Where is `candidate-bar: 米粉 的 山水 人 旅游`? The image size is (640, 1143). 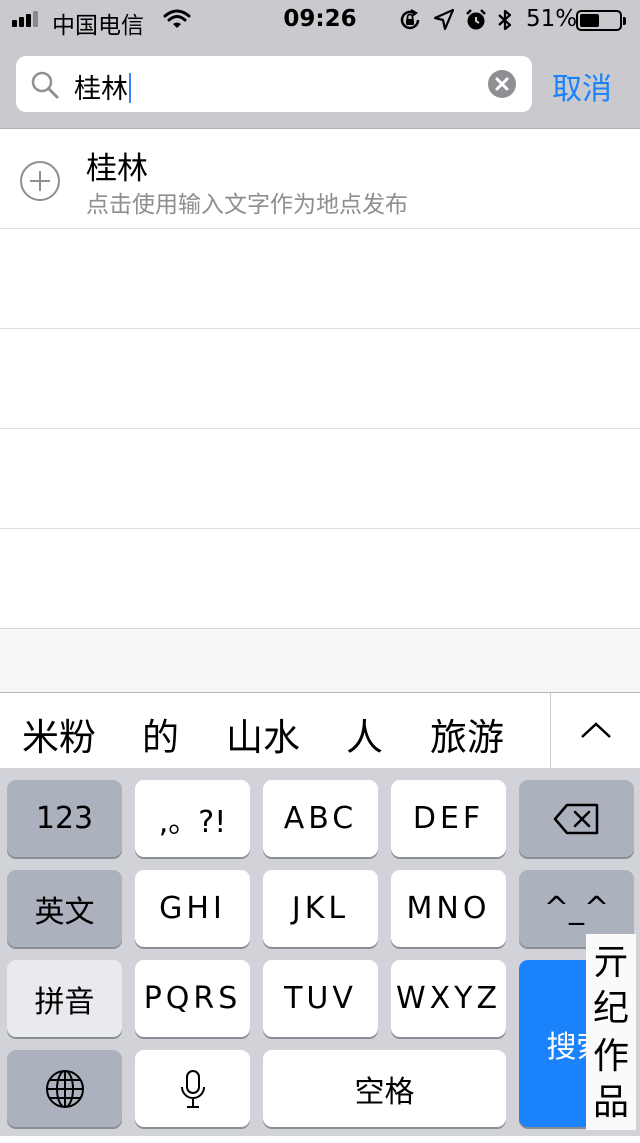
candidate-bar: 米粉 的 山水 人 旅游 is located at coordinates (320, 730).